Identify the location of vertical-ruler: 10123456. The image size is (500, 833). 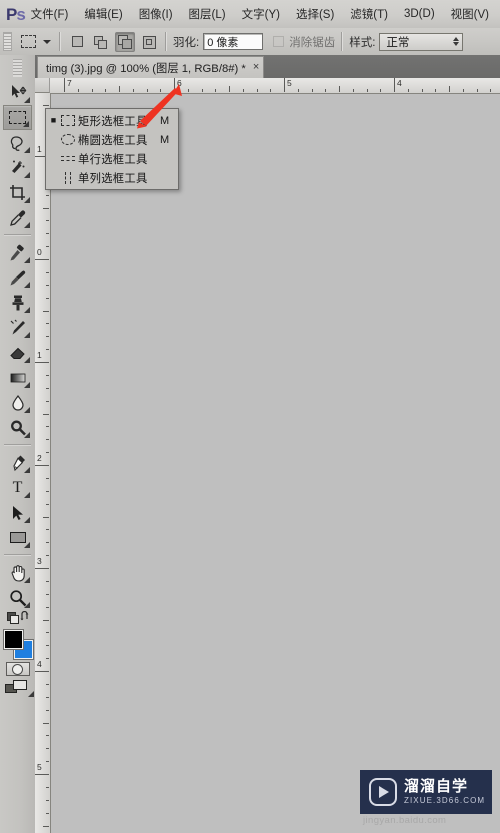
(43, 463).